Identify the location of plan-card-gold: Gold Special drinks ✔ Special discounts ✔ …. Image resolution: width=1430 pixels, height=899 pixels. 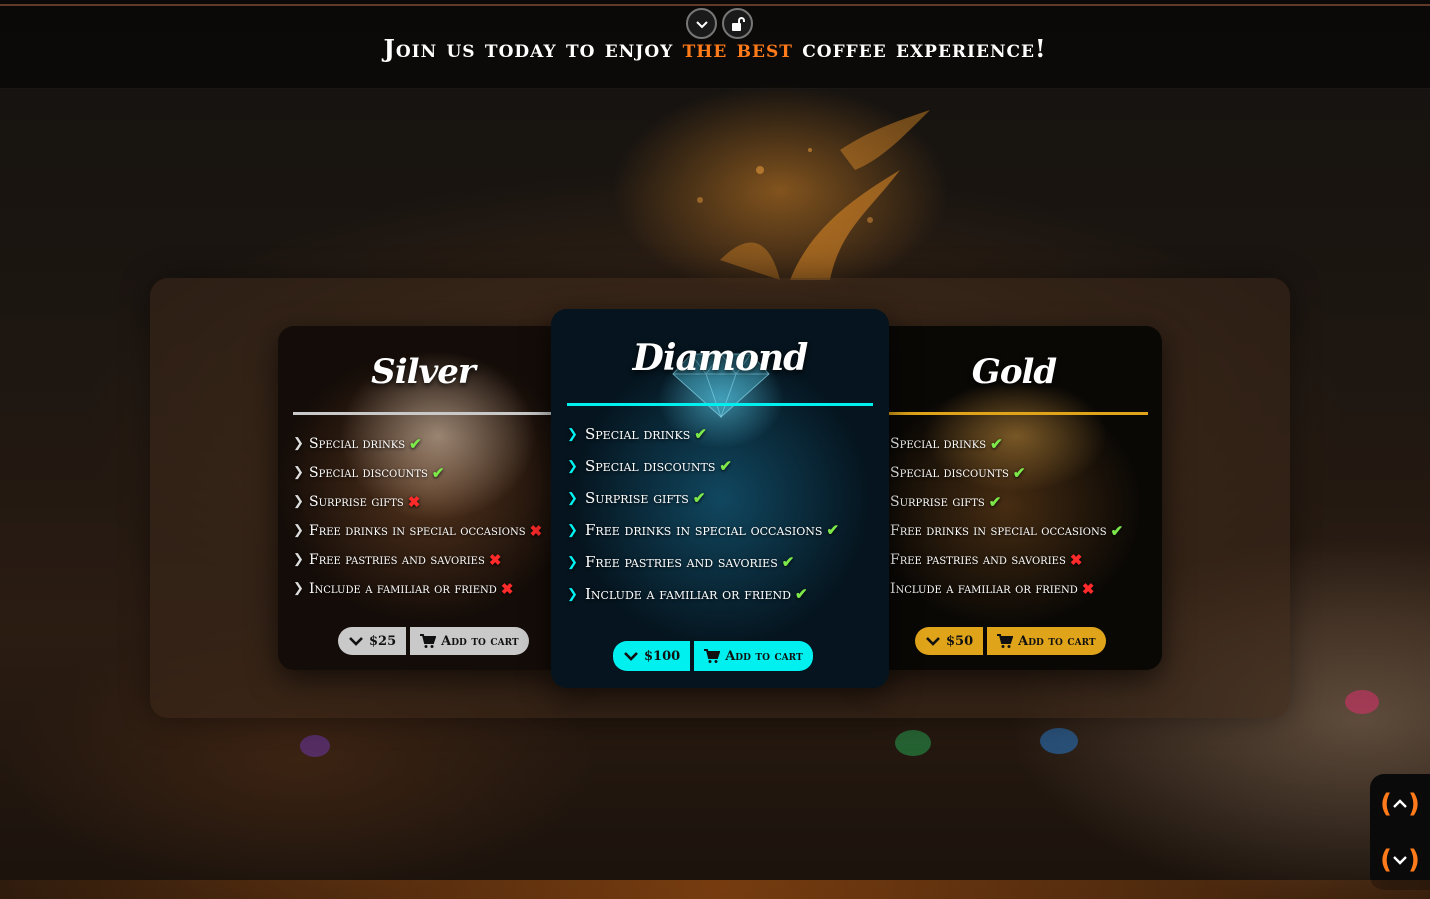
(1014, 498).